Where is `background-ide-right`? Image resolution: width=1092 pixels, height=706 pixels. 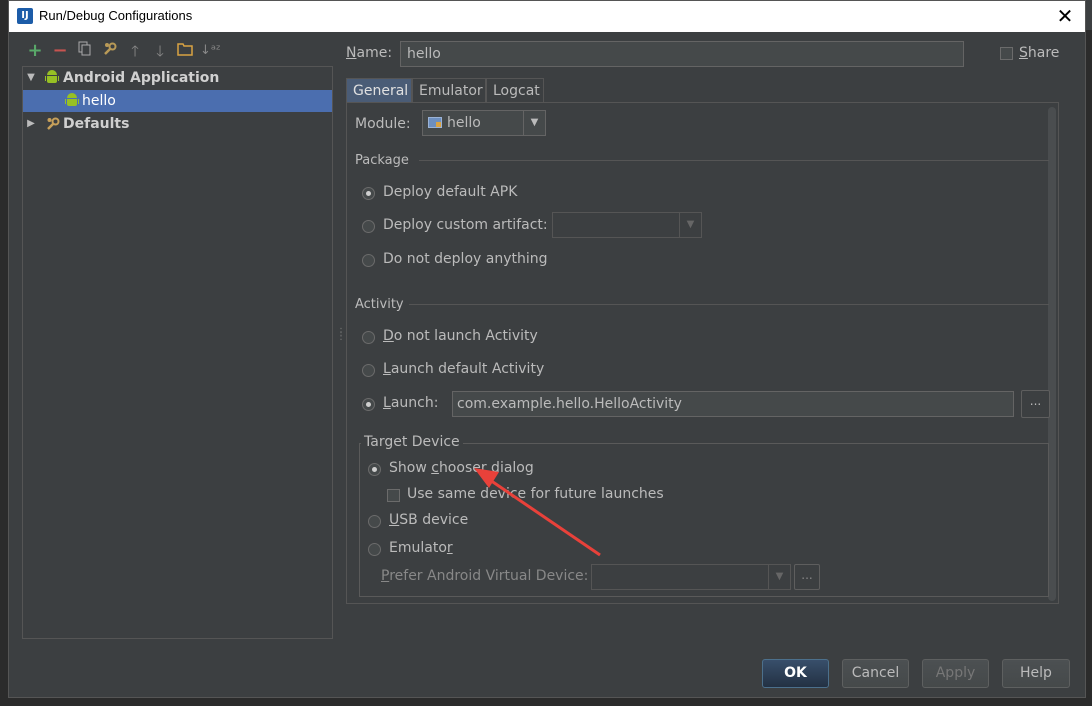 background-ide-right is located at coordinates (1089, 365).